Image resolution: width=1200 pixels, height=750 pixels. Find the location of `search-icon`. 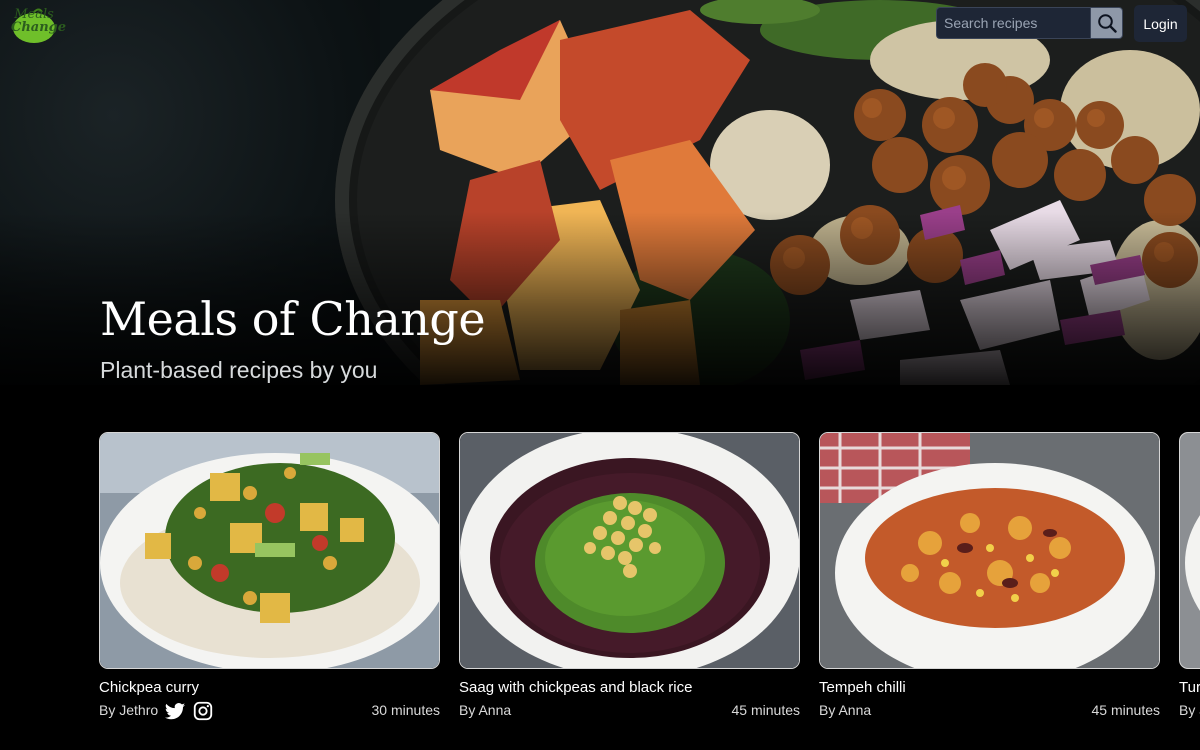

search-icon is located at coordinates (1107, 23).